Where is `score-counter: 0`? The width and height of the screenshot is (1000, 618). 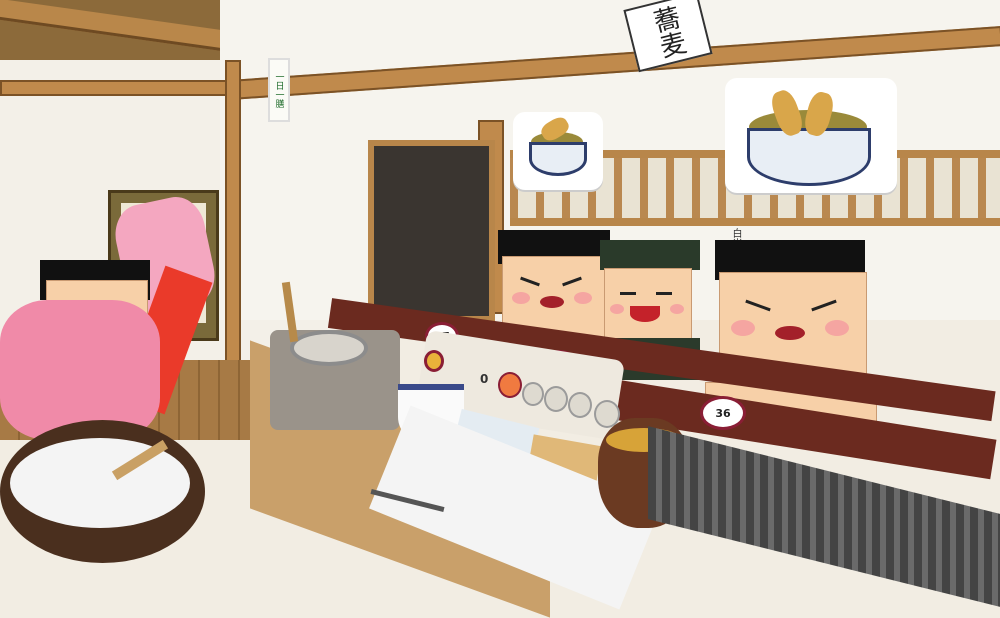
score-counter: 0 is located at coordinates (484, 379).